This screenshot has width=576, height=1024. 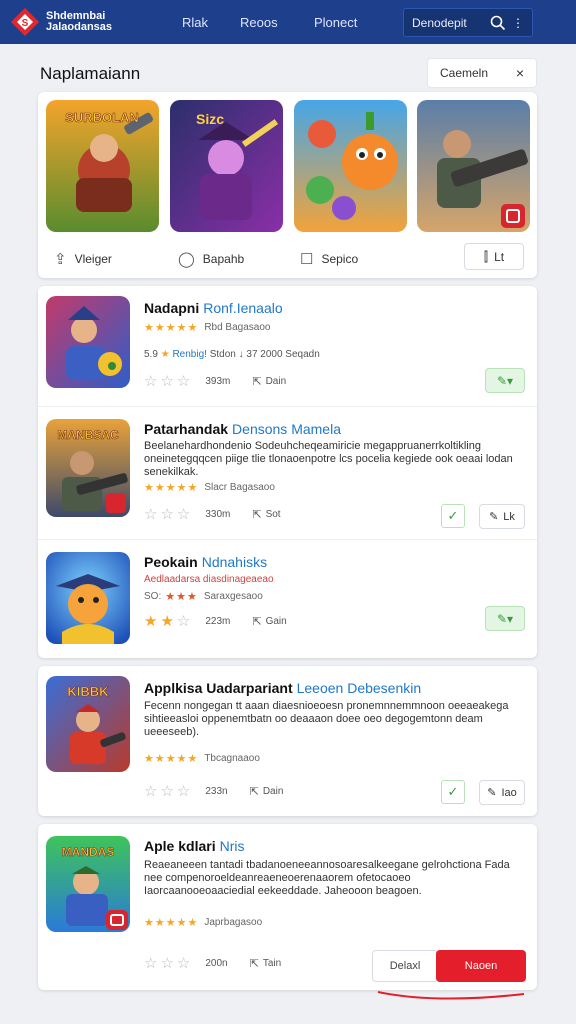 I want to click on app-title: Nadapni Ronf.Ienaalo, so click(x=213, y=308).